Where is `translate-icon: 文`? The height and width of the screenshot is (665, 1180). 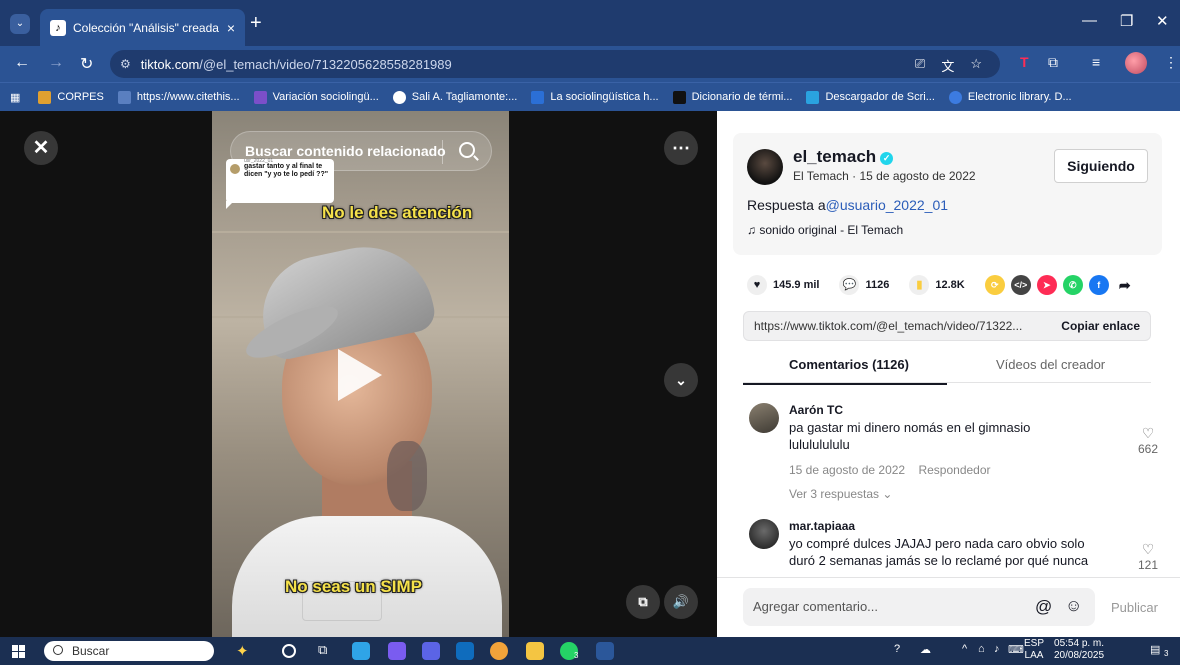 translate-icon: 文 is located at coordinates (947, 65).